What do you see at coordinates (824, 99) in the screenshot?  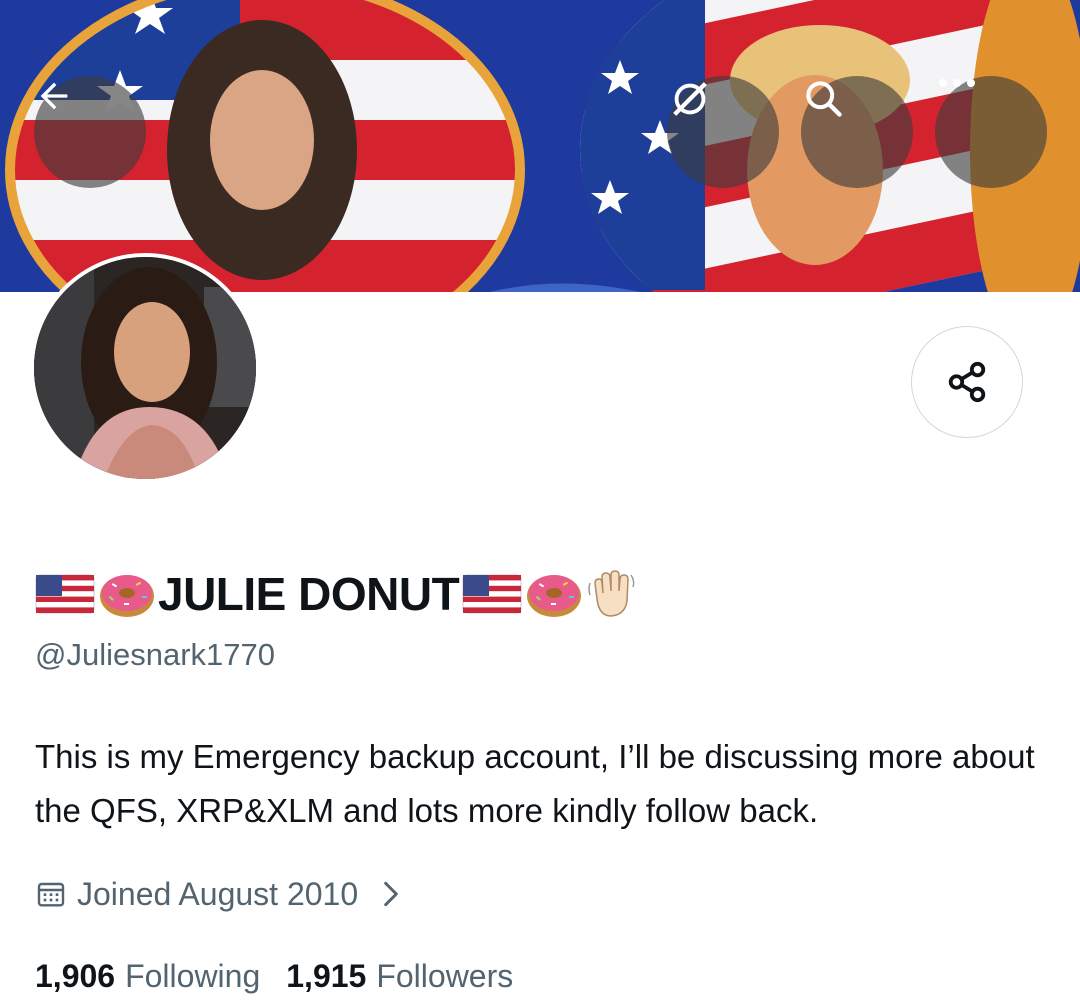 I see `search-icon` at bounding box center [824, 99].